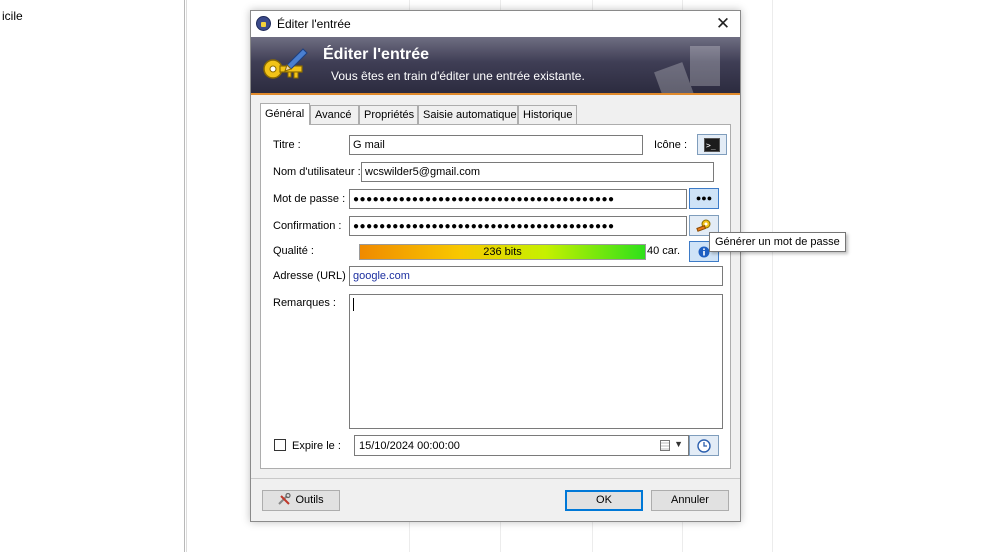  Describe the element at coordinates (518, 199) in the screenshot. I see `password-input: ●●●●●●●●●●●●●●●●●●●●●●●●●●●●●●●●●●●●●●●●` at that location.